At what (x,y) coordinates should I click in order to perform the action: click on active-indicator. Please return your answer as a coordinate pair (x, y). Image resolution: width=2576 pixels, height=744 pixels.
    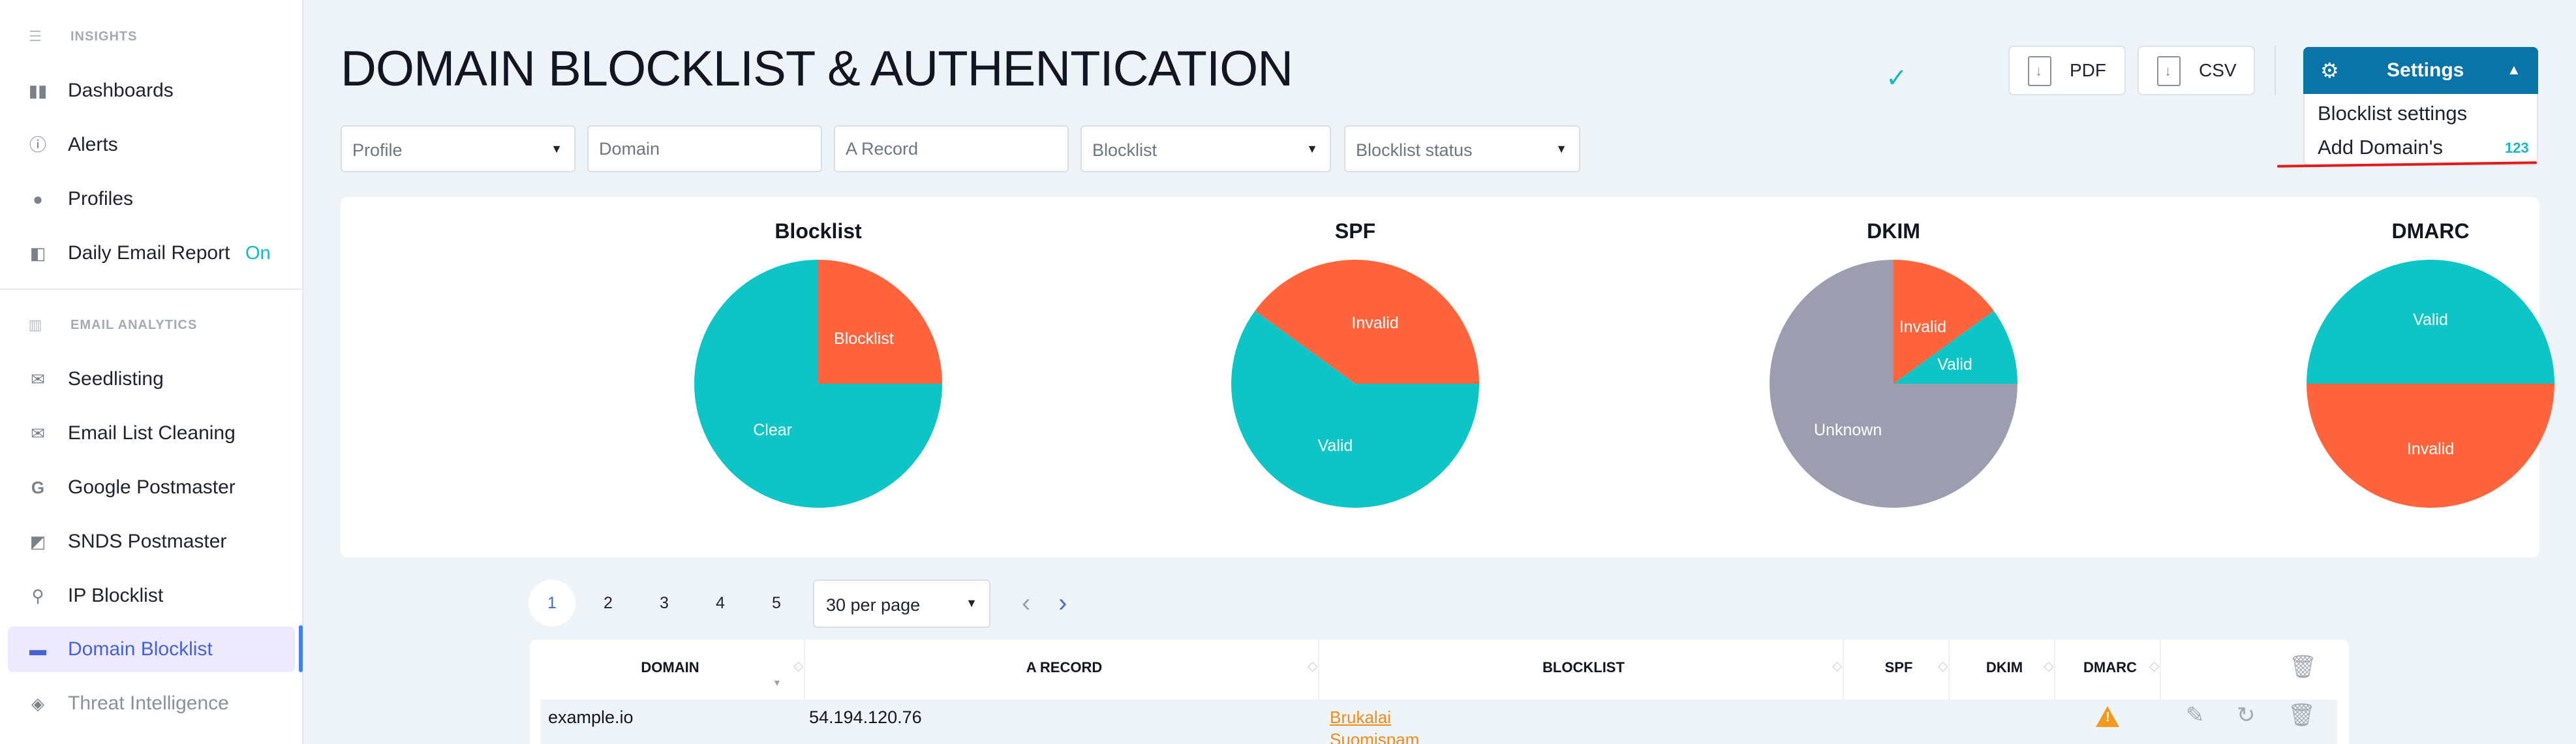
    Looking at the image, I should click on (301, 648).